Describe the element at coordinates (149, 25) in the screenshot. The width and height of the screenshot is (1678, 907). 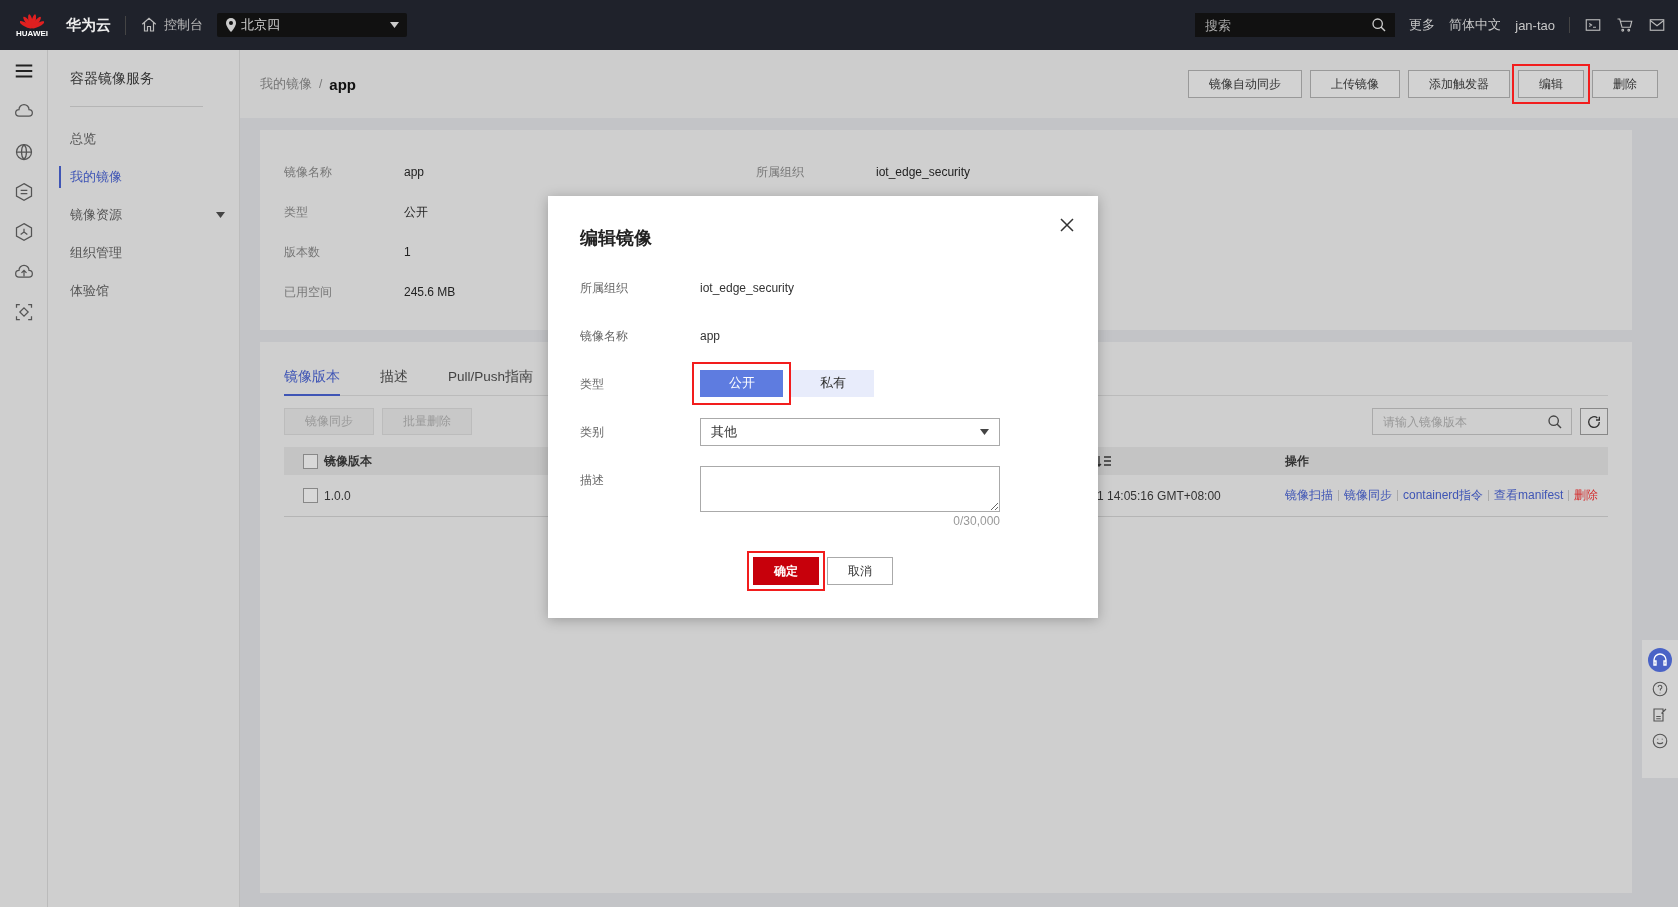
I see `home-icon` at that location.